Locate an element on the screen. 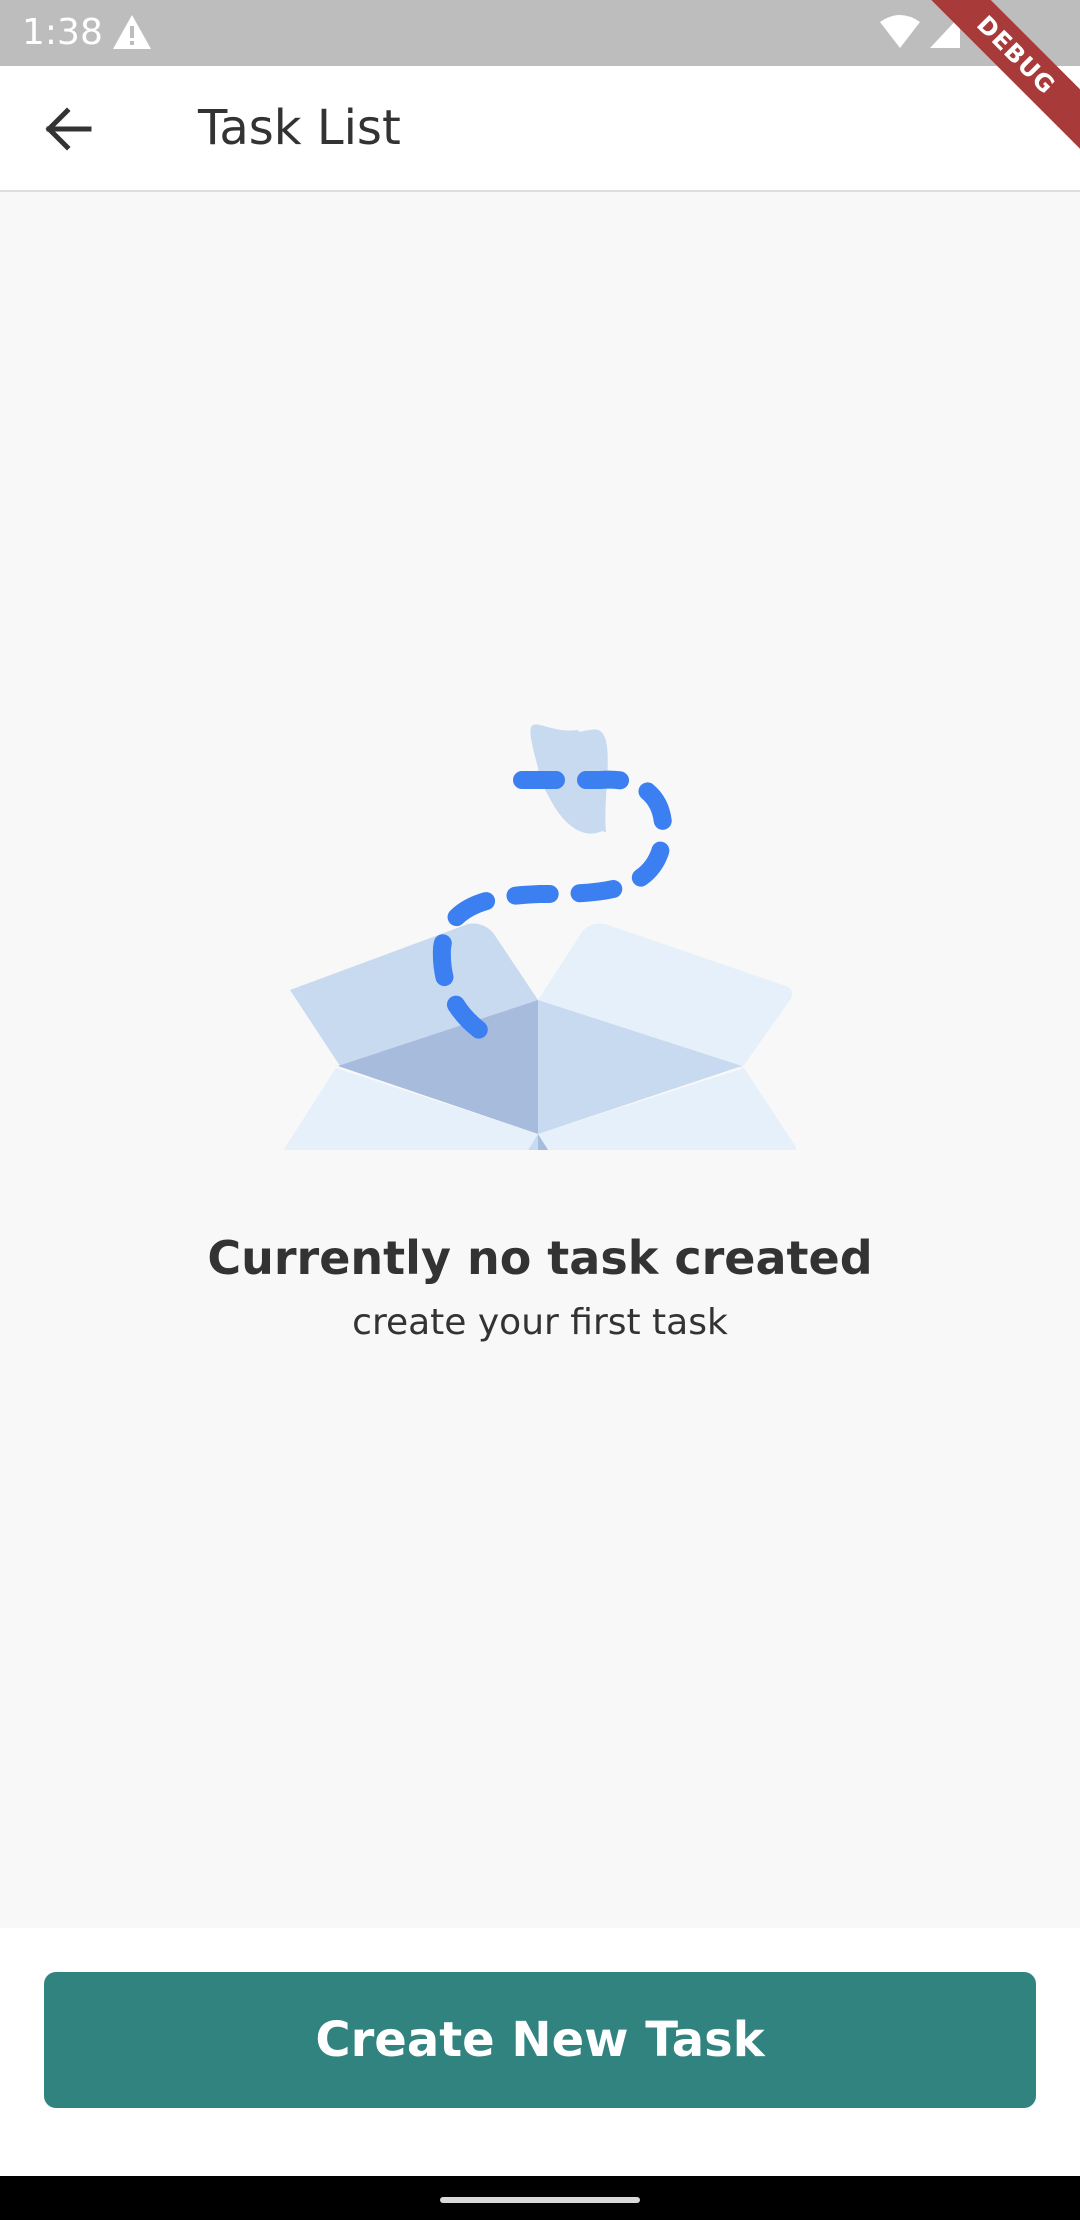 The image size is (1080, 2220). empty-state-title: Currently no task created is located at coordinates (540, 1258).